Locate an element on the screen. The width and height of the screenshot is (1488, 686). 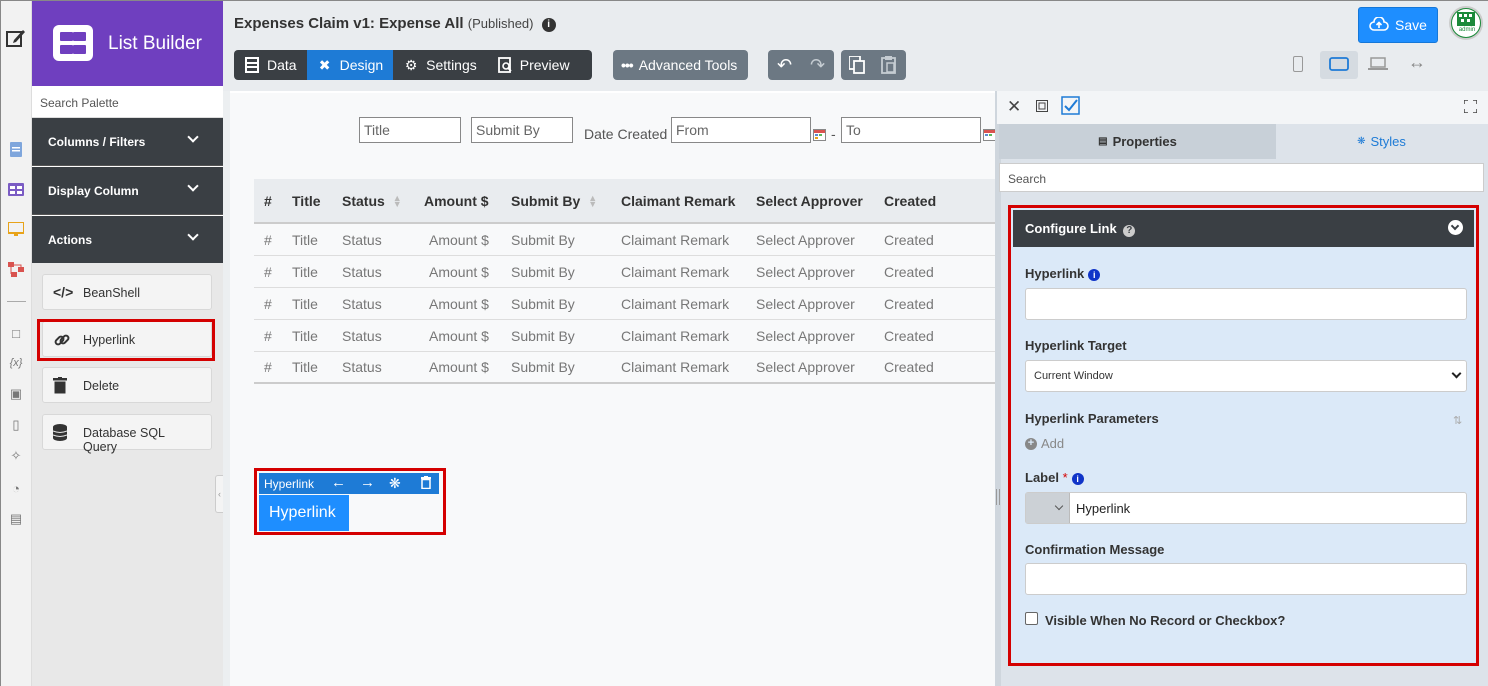
tablet-view-icon is located at coordinates (1339, 65).